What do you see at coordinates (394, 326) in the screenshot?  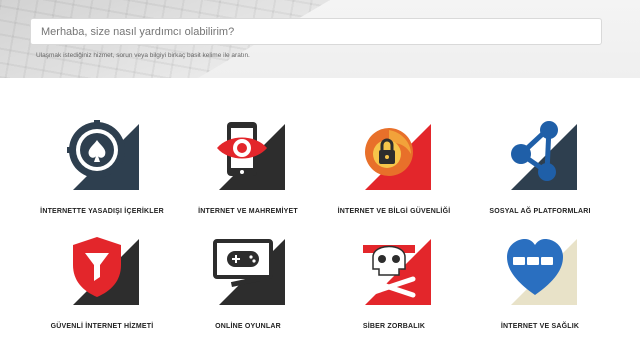 I see `category-label: SİBER ZORBALIK` at bounding box center [394, 326].